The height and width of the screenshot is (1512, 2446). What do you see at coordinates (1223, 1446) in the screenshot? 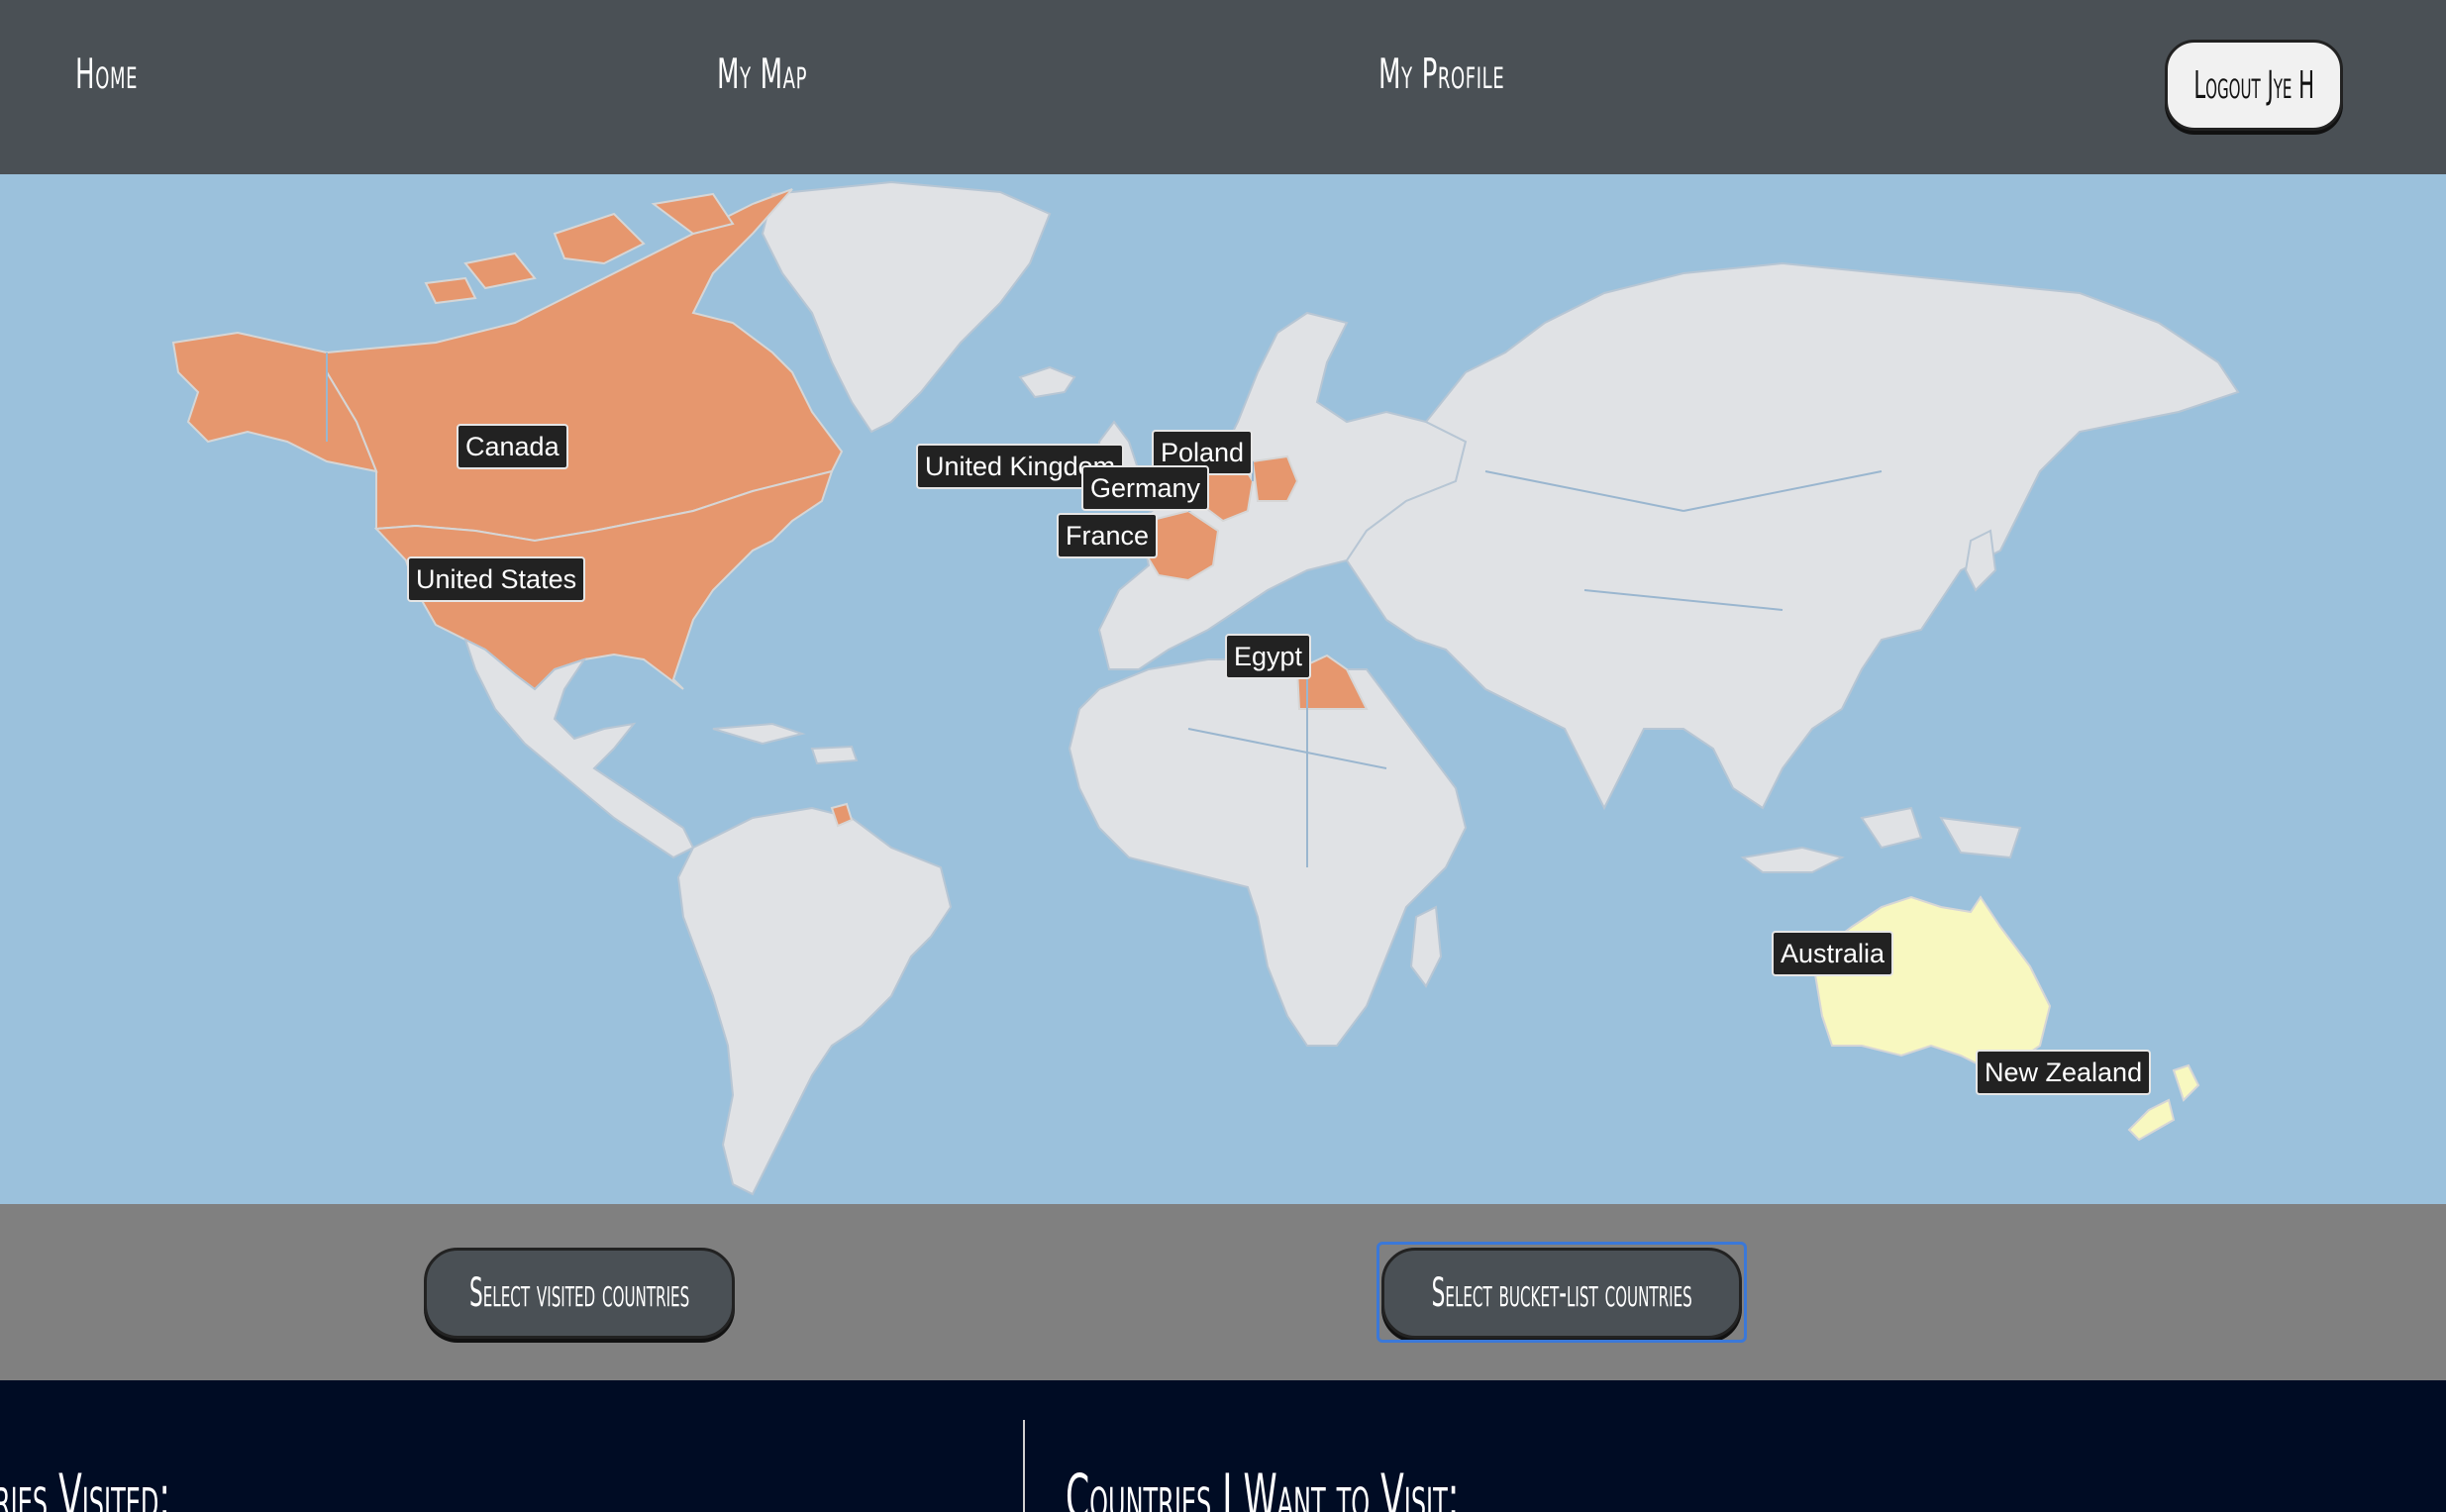
I see `countries-lists-section: ries Visited: Countries I Want to Visit:` at bounding box center [1223, 1446].